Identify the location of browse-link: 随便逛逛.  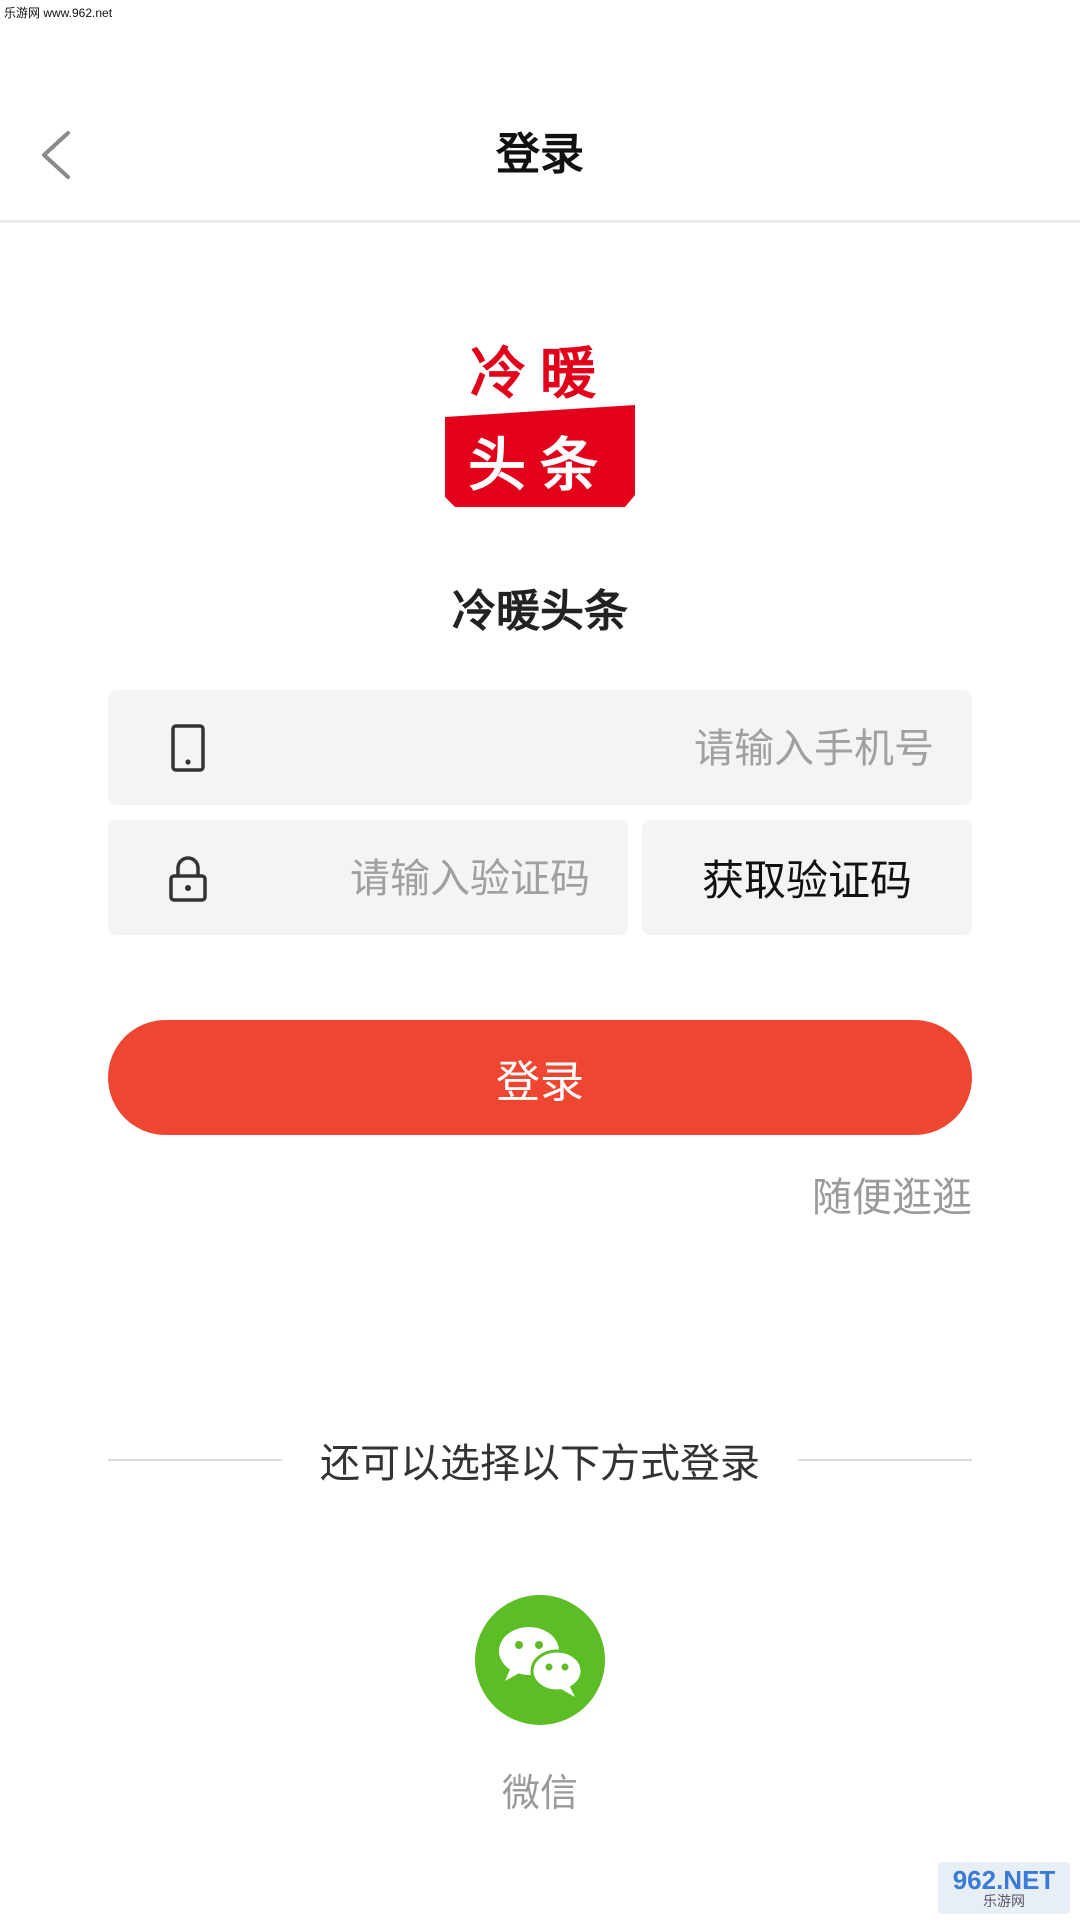
(892, 1194).